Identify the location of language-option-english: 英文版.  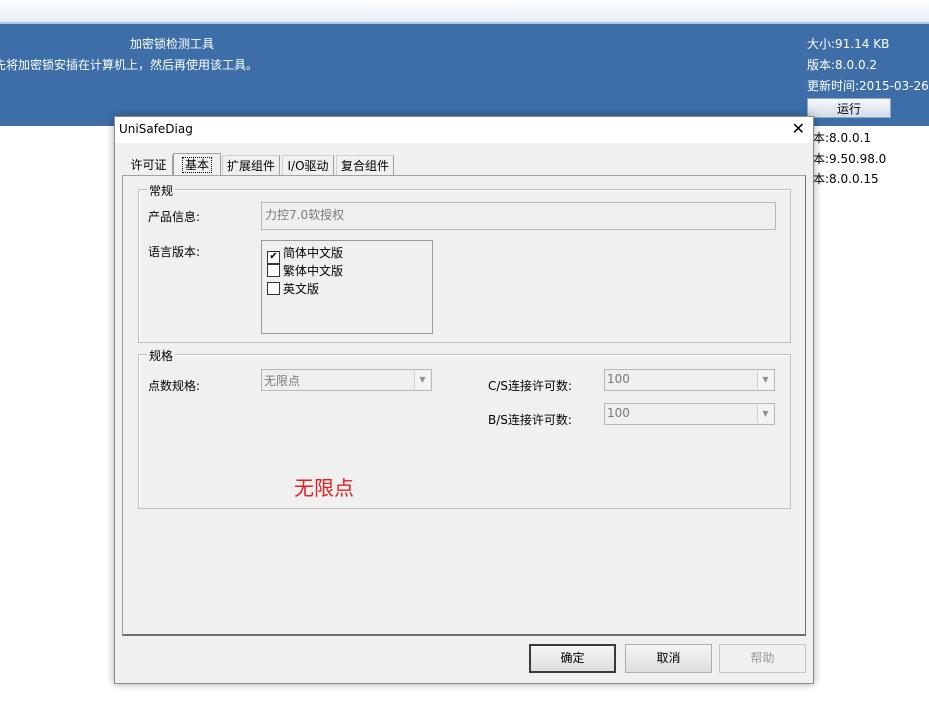
(293, 288).